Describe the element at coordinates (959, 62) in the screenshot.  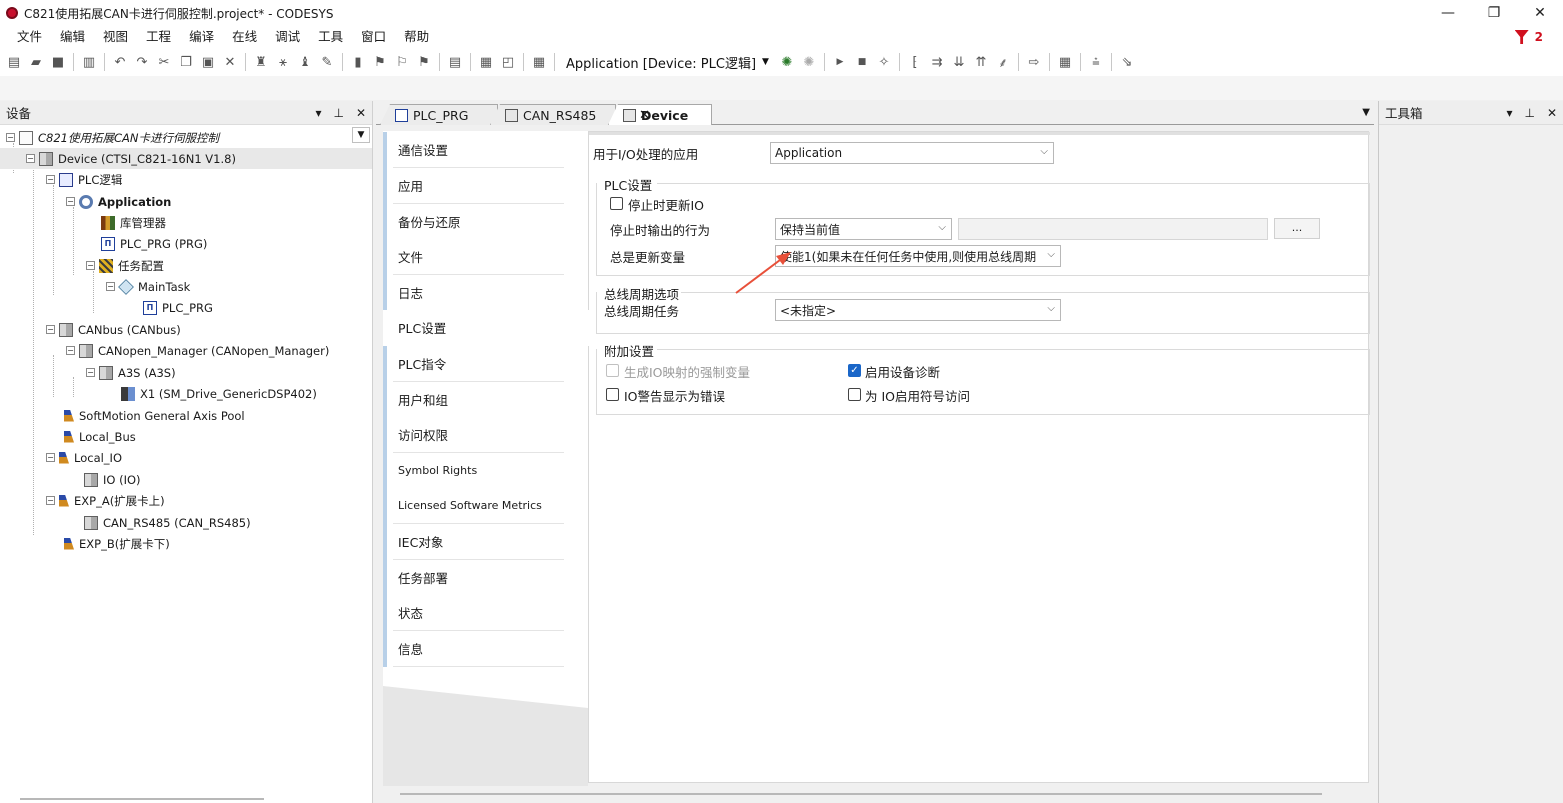
I see `step-into-icon: ⇊` at that location.